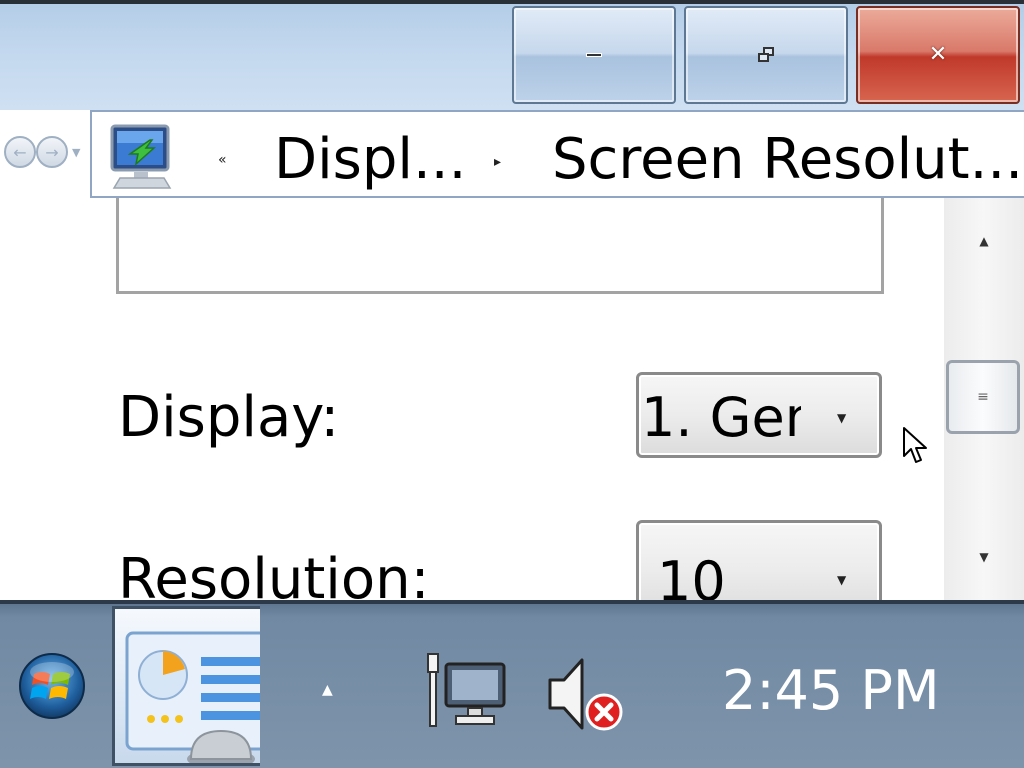 This screenshot has height=768, width=1024. I want to click on back-button: ←, so click(20, 152).